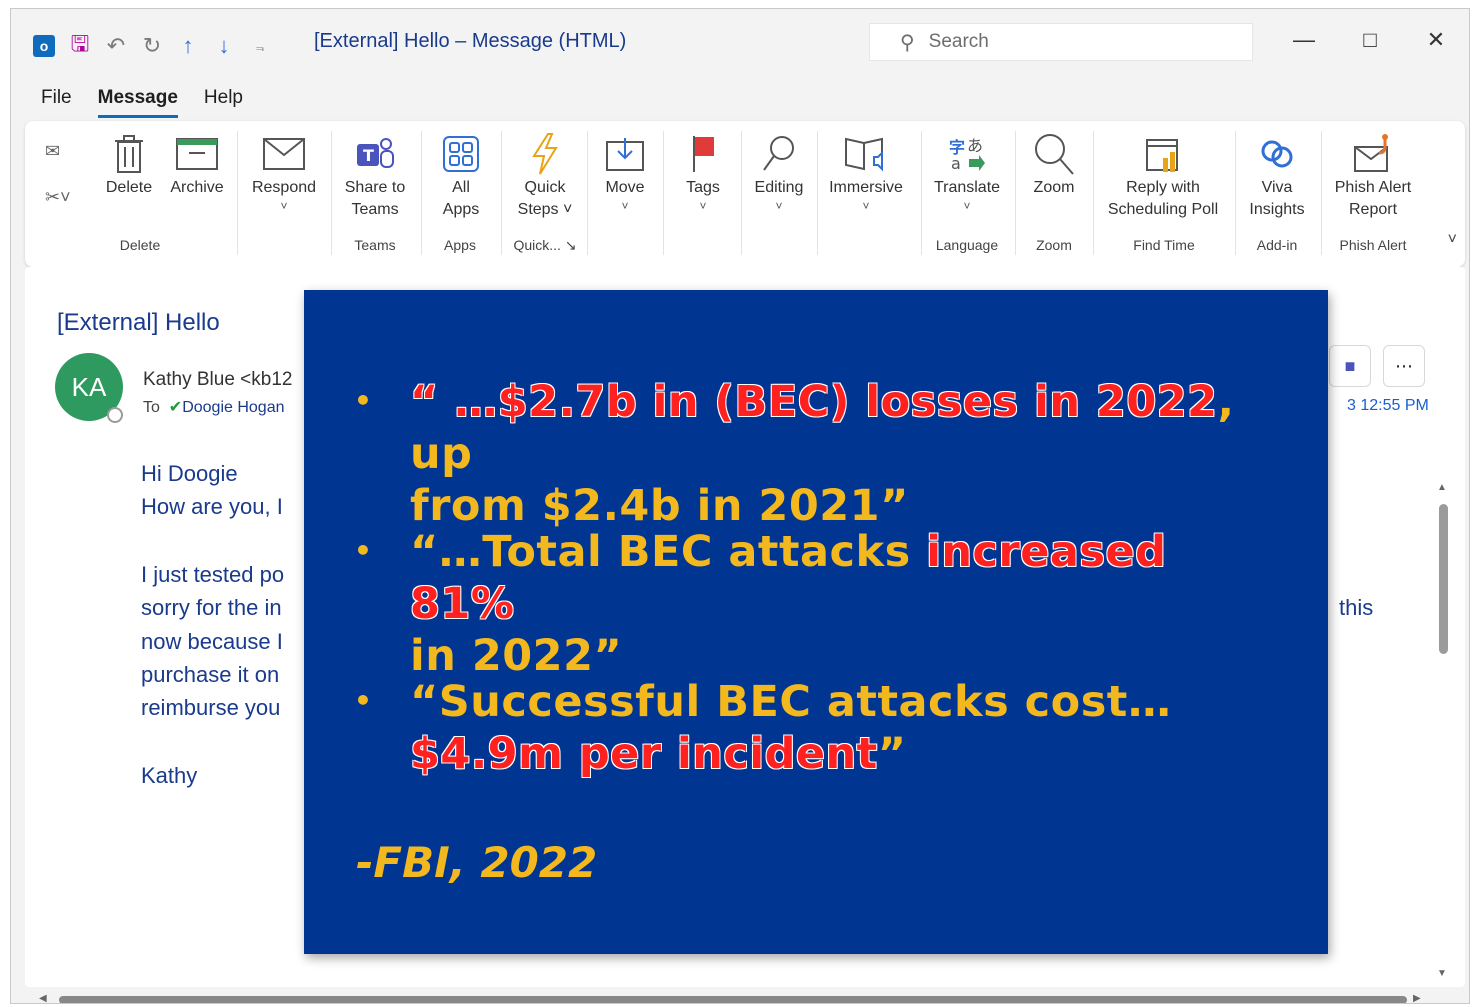 Image resolution: width=1472 pixels, height=1007 pixels. Describe the element at coordinates (1277, 154) in the screenshot. I see `viva-insights-icon` at that location.